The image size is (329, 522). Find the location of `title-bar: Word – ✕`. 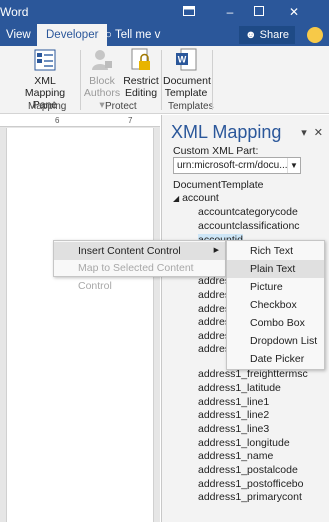

title-bar: Word – ✕ is located at coordinates (164, 12).